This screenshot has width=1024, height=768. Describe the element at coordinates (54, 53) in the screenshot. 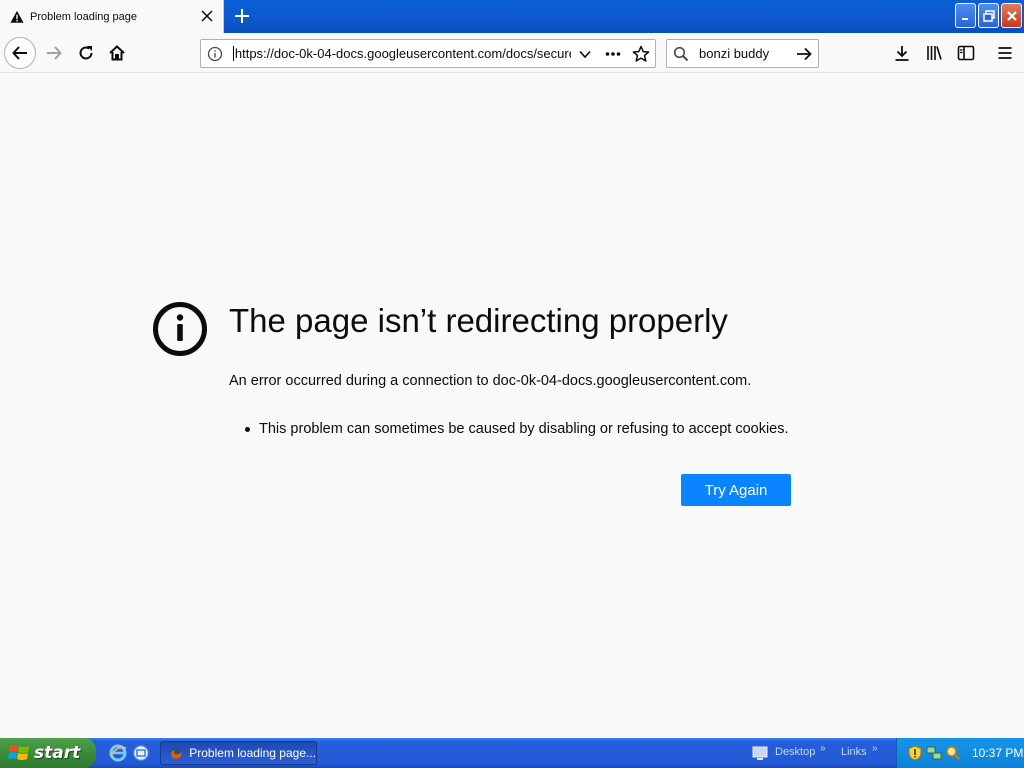

I see `forward-icon` at that location.